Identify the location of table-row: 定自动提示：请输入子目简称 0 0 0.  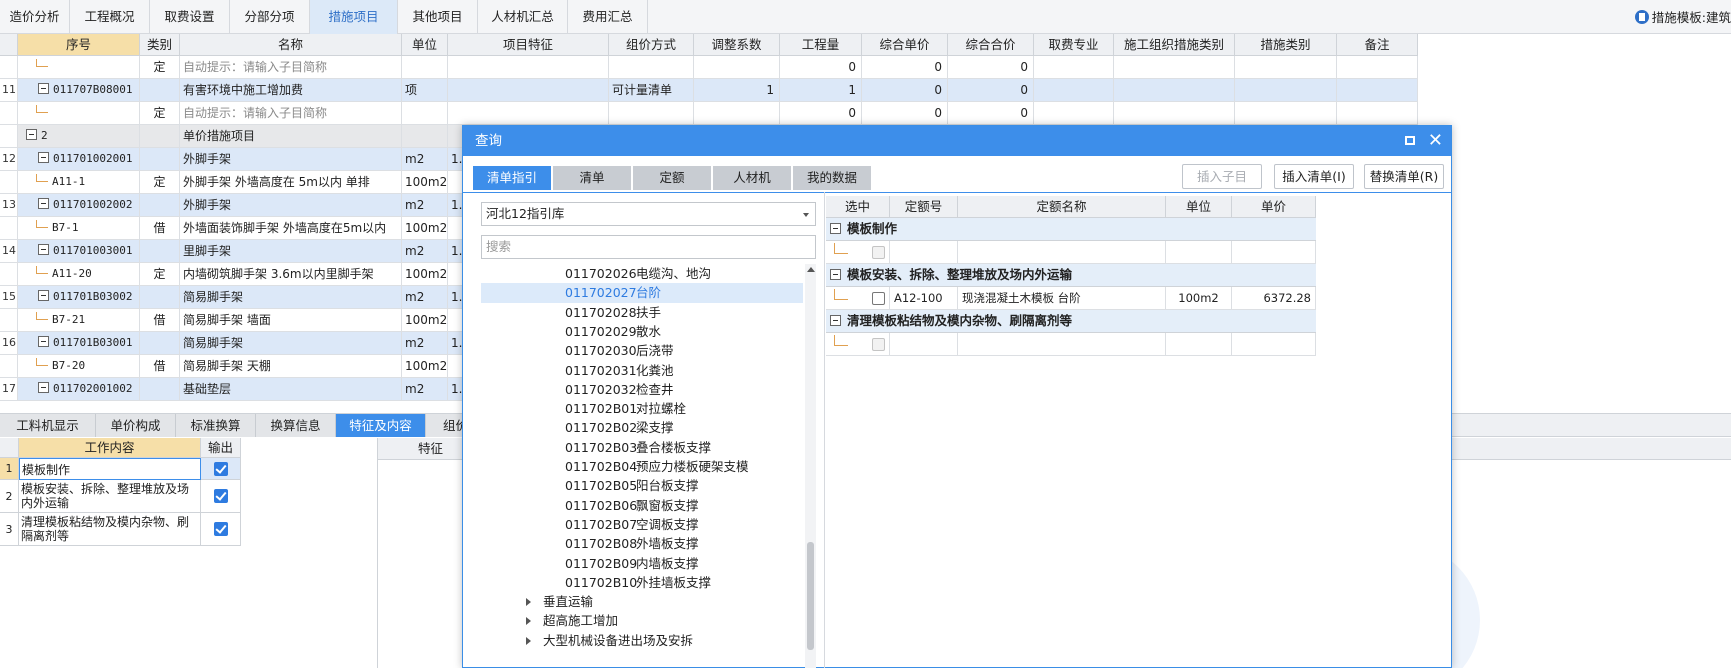
(709, 113).